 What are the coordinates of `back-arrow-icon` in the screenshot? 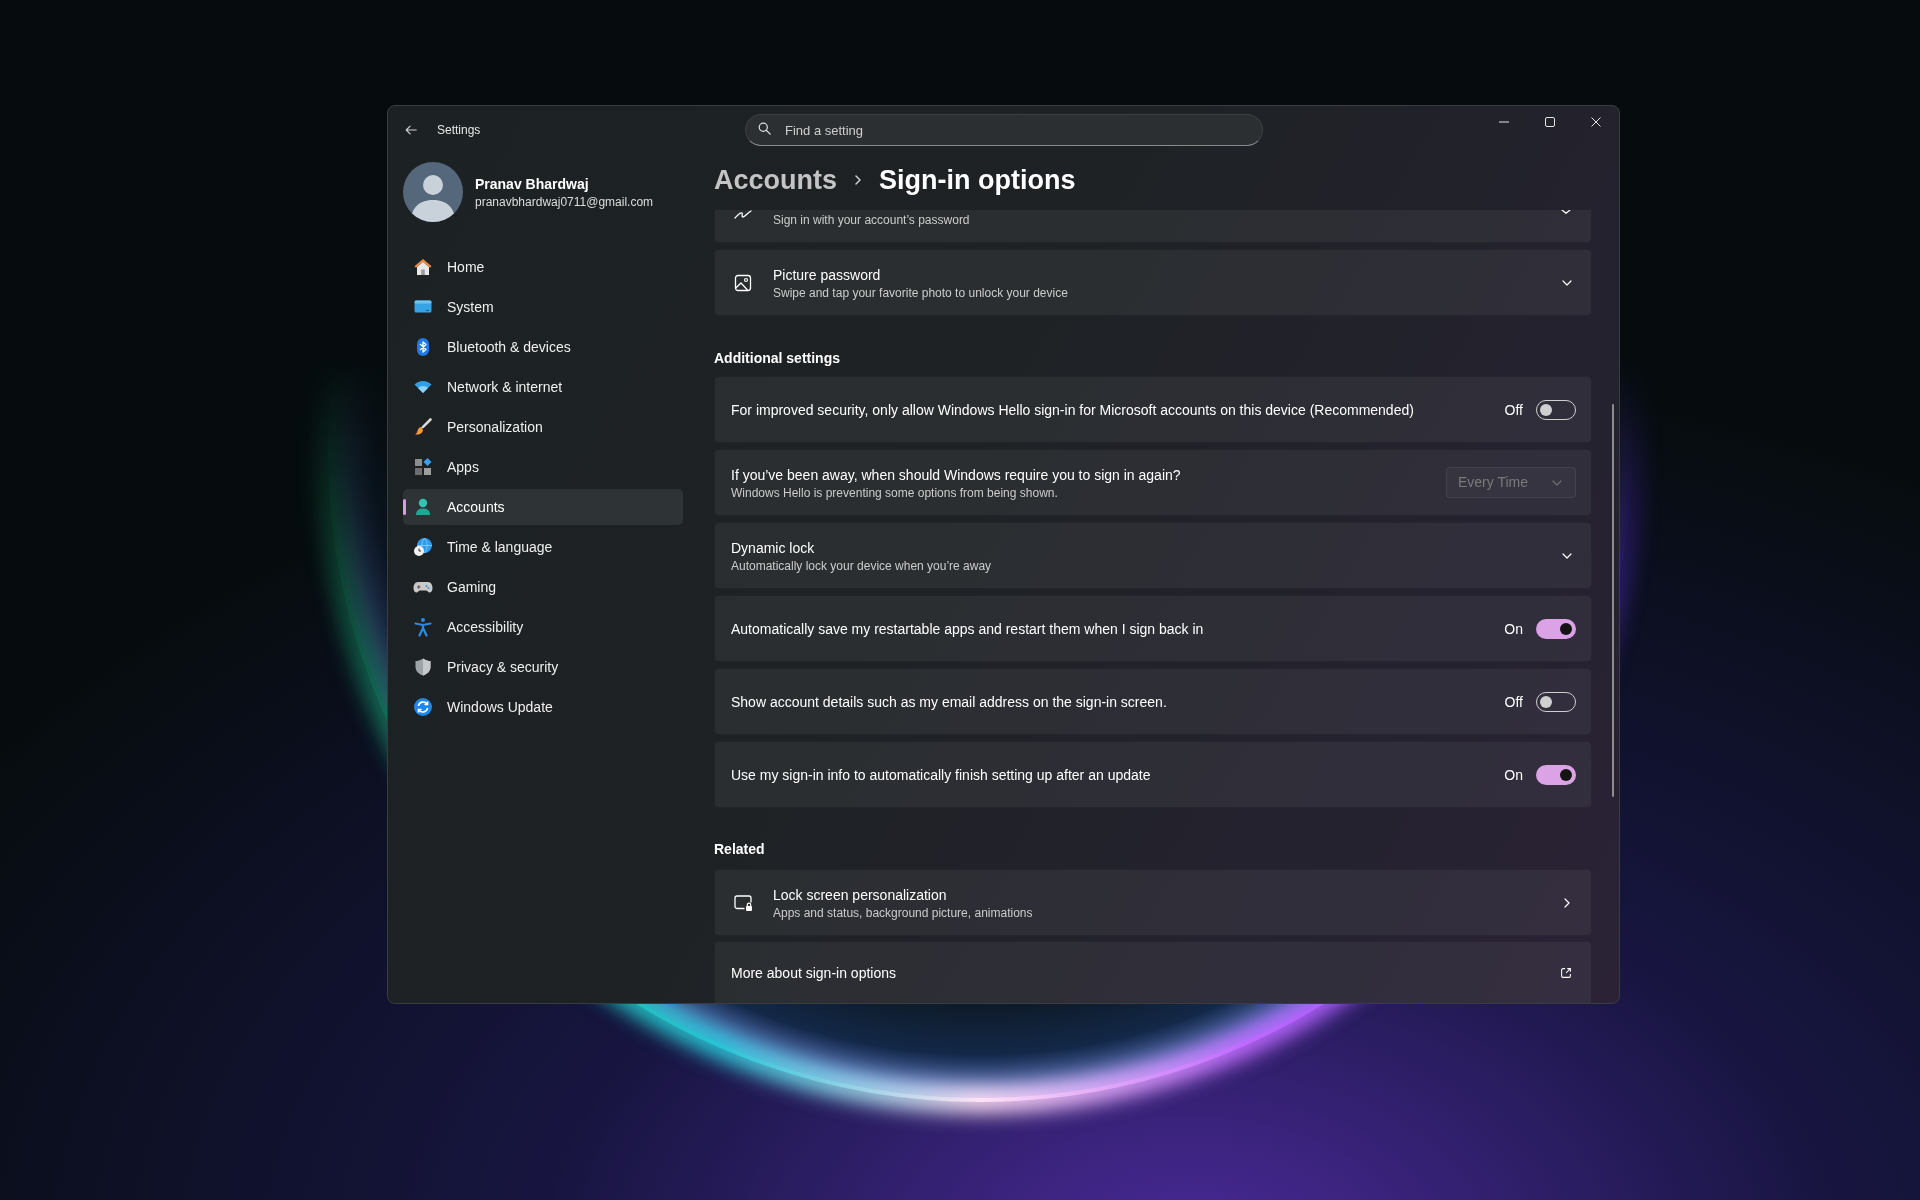 It's located at (411, 130).